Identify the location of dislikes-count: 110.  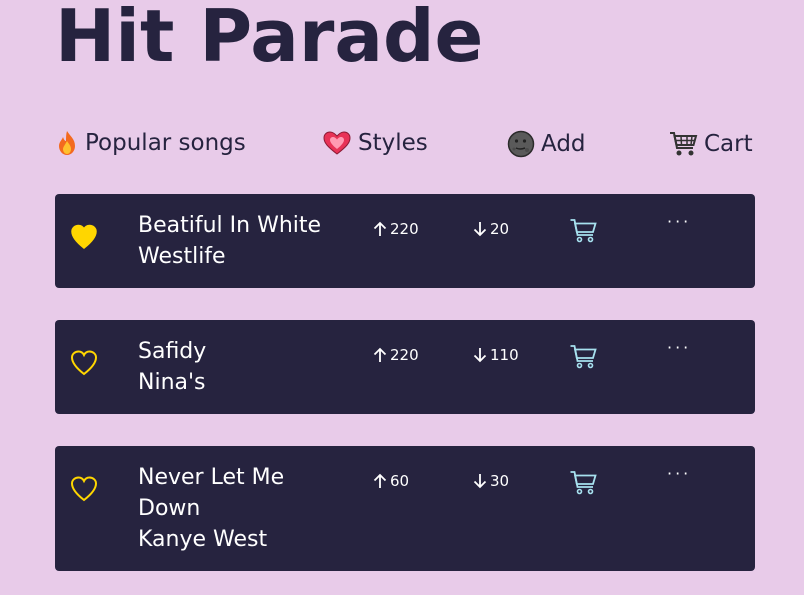
(496, 355).